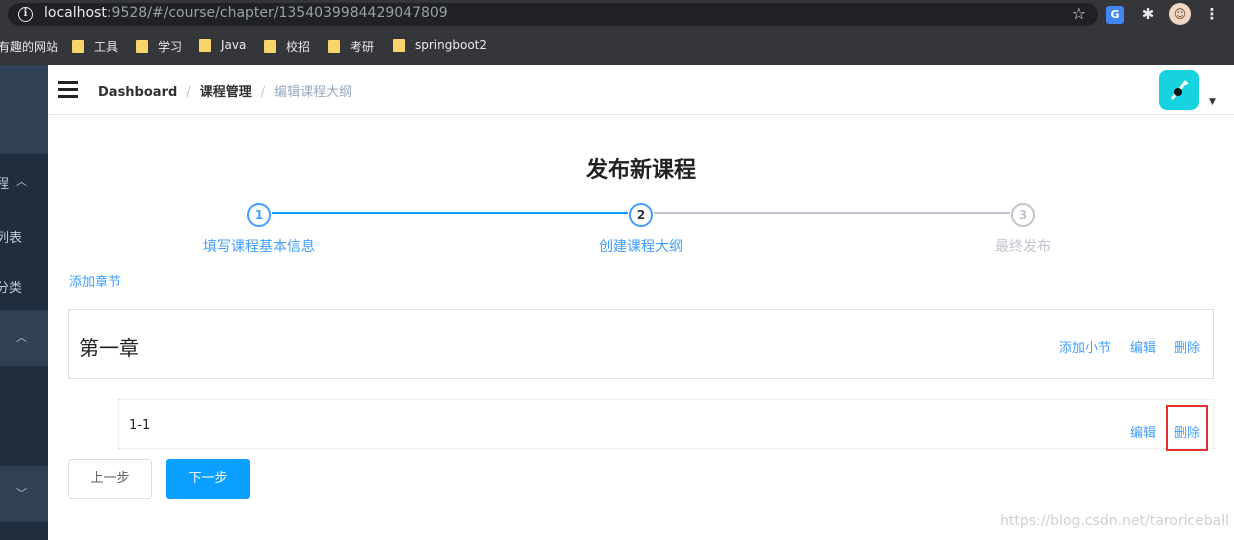 This screenshot has height=540, width=1234. What do you see at coordinates (1115, 521) in the screenshot?
I see `watermark: https://blog.csdn.net/taroriceball` at bounding box center [1115, 521].